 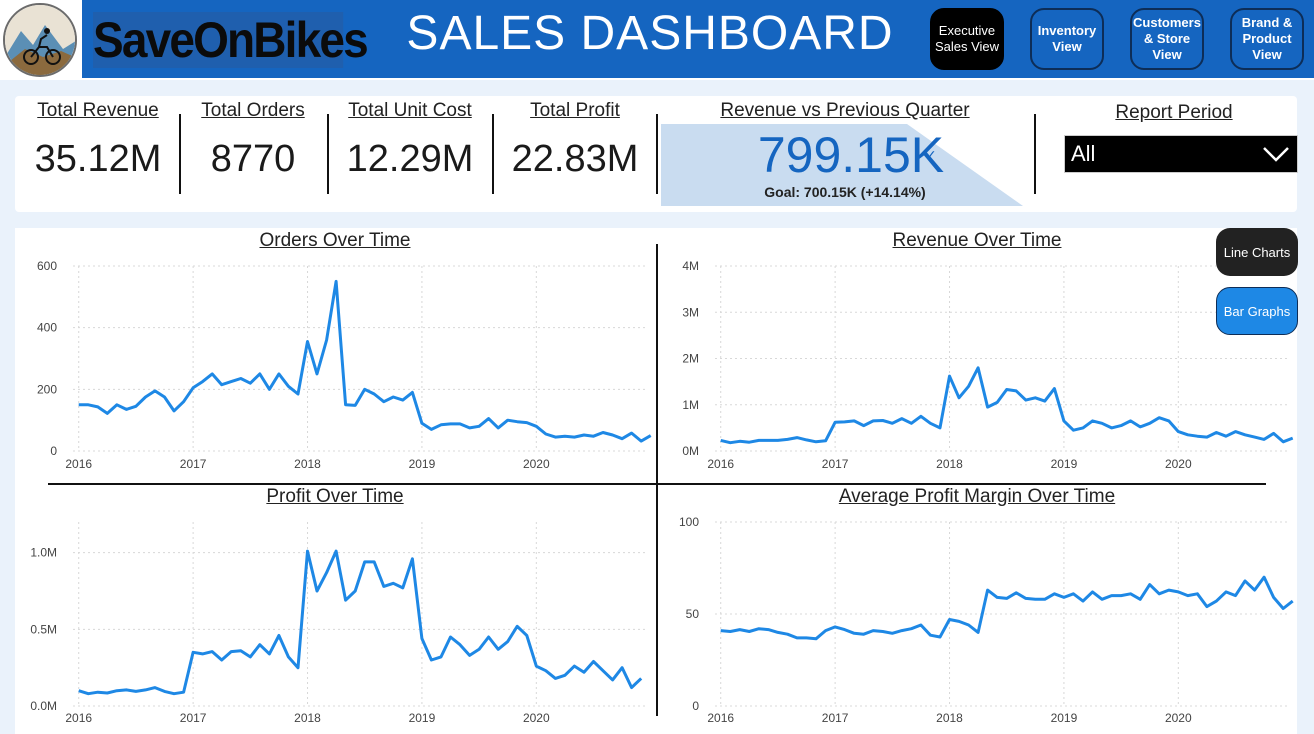 What do you see at coordinates (931, 156) in the screenshot?
I see `checkmark-icon: ✓` at bounding box center [931, 156].